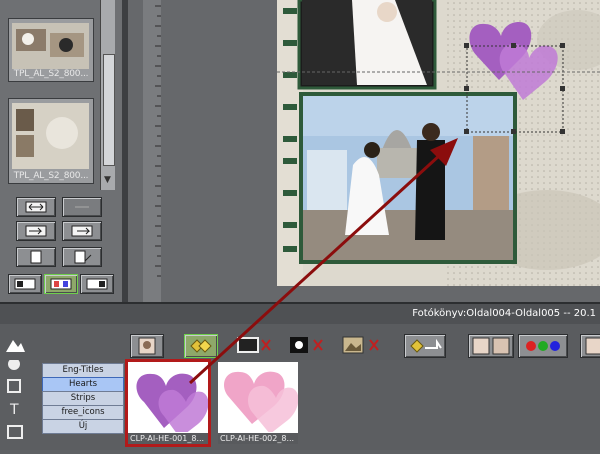 This screenshot has height=454, width=600. I want to click on layout-right-icon, so click(97, 284).